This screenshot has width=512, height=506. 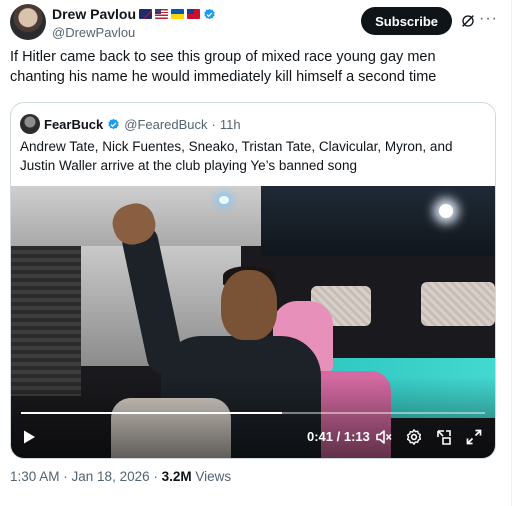 What do you see at coordinates (93, 32) in the screenshot?
I see `author-handle: @DrewPavlou` at bounding box center [93, 32].